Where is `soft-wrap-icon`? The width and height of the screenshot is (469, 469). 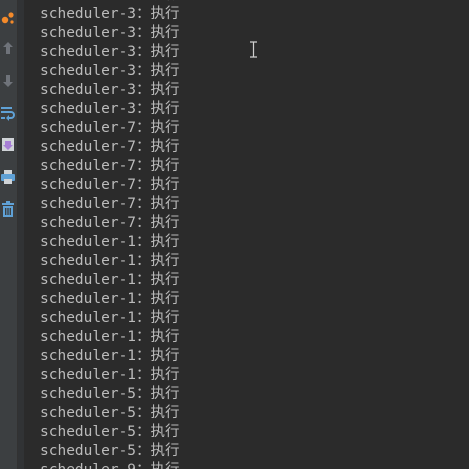 soft-wrap-icon is located at coordinates (8, 113).